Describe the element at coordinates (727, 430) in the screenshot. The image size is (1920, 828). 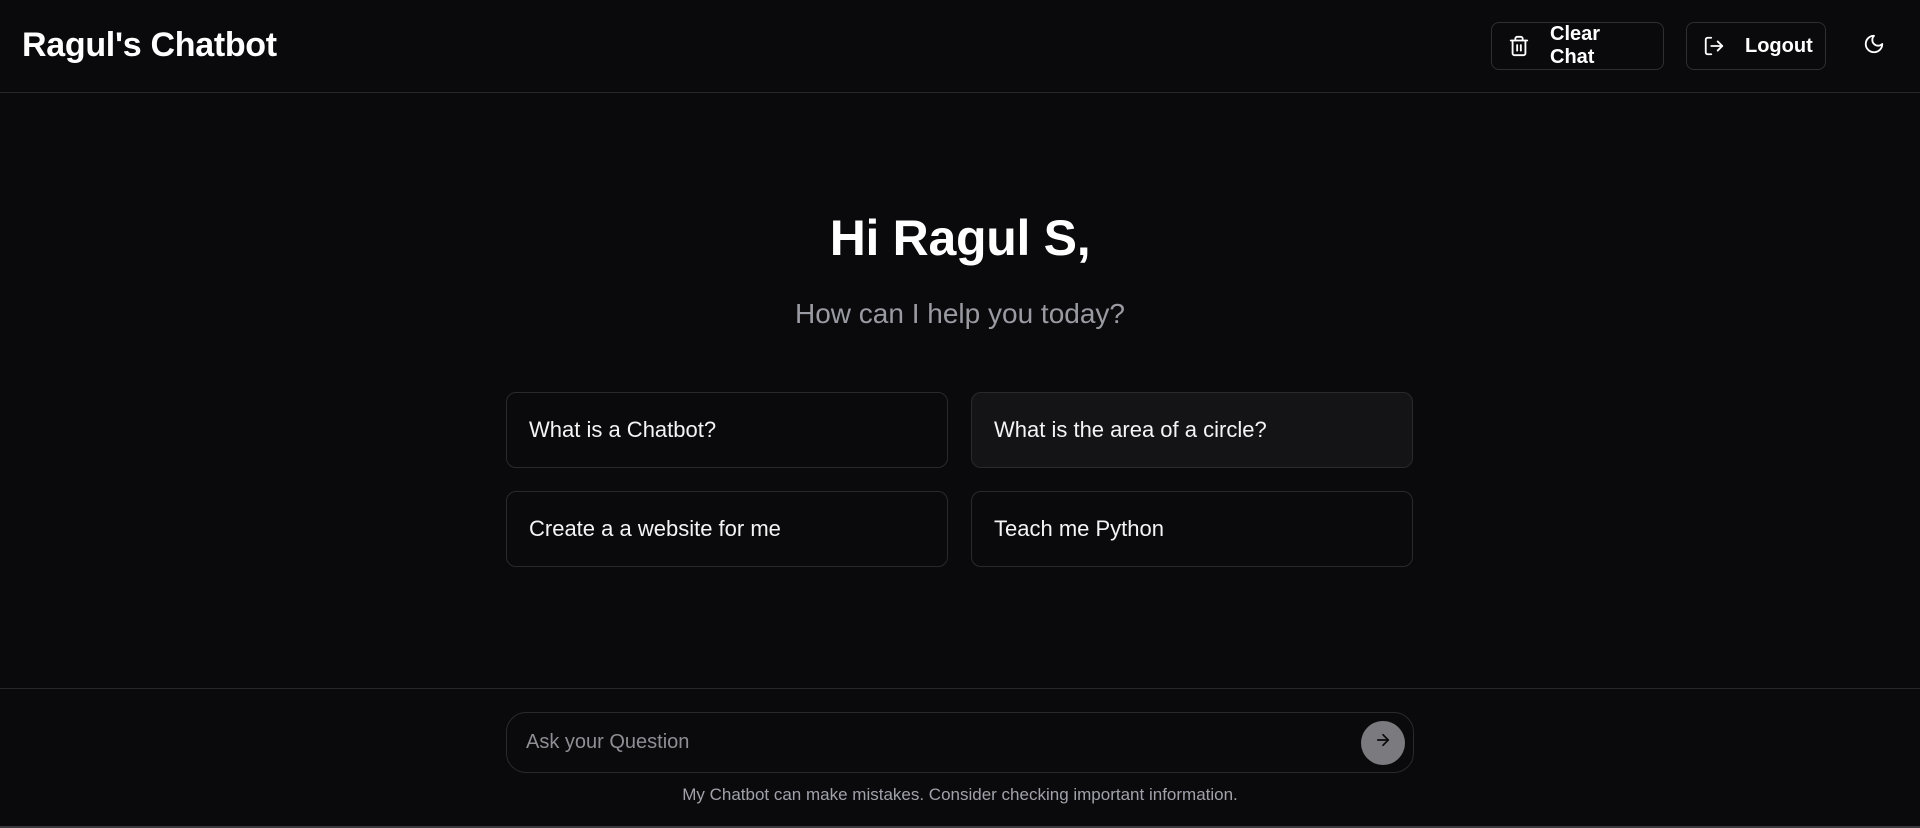
I see `suggestion-card: What is a Chatbot?` at that location.